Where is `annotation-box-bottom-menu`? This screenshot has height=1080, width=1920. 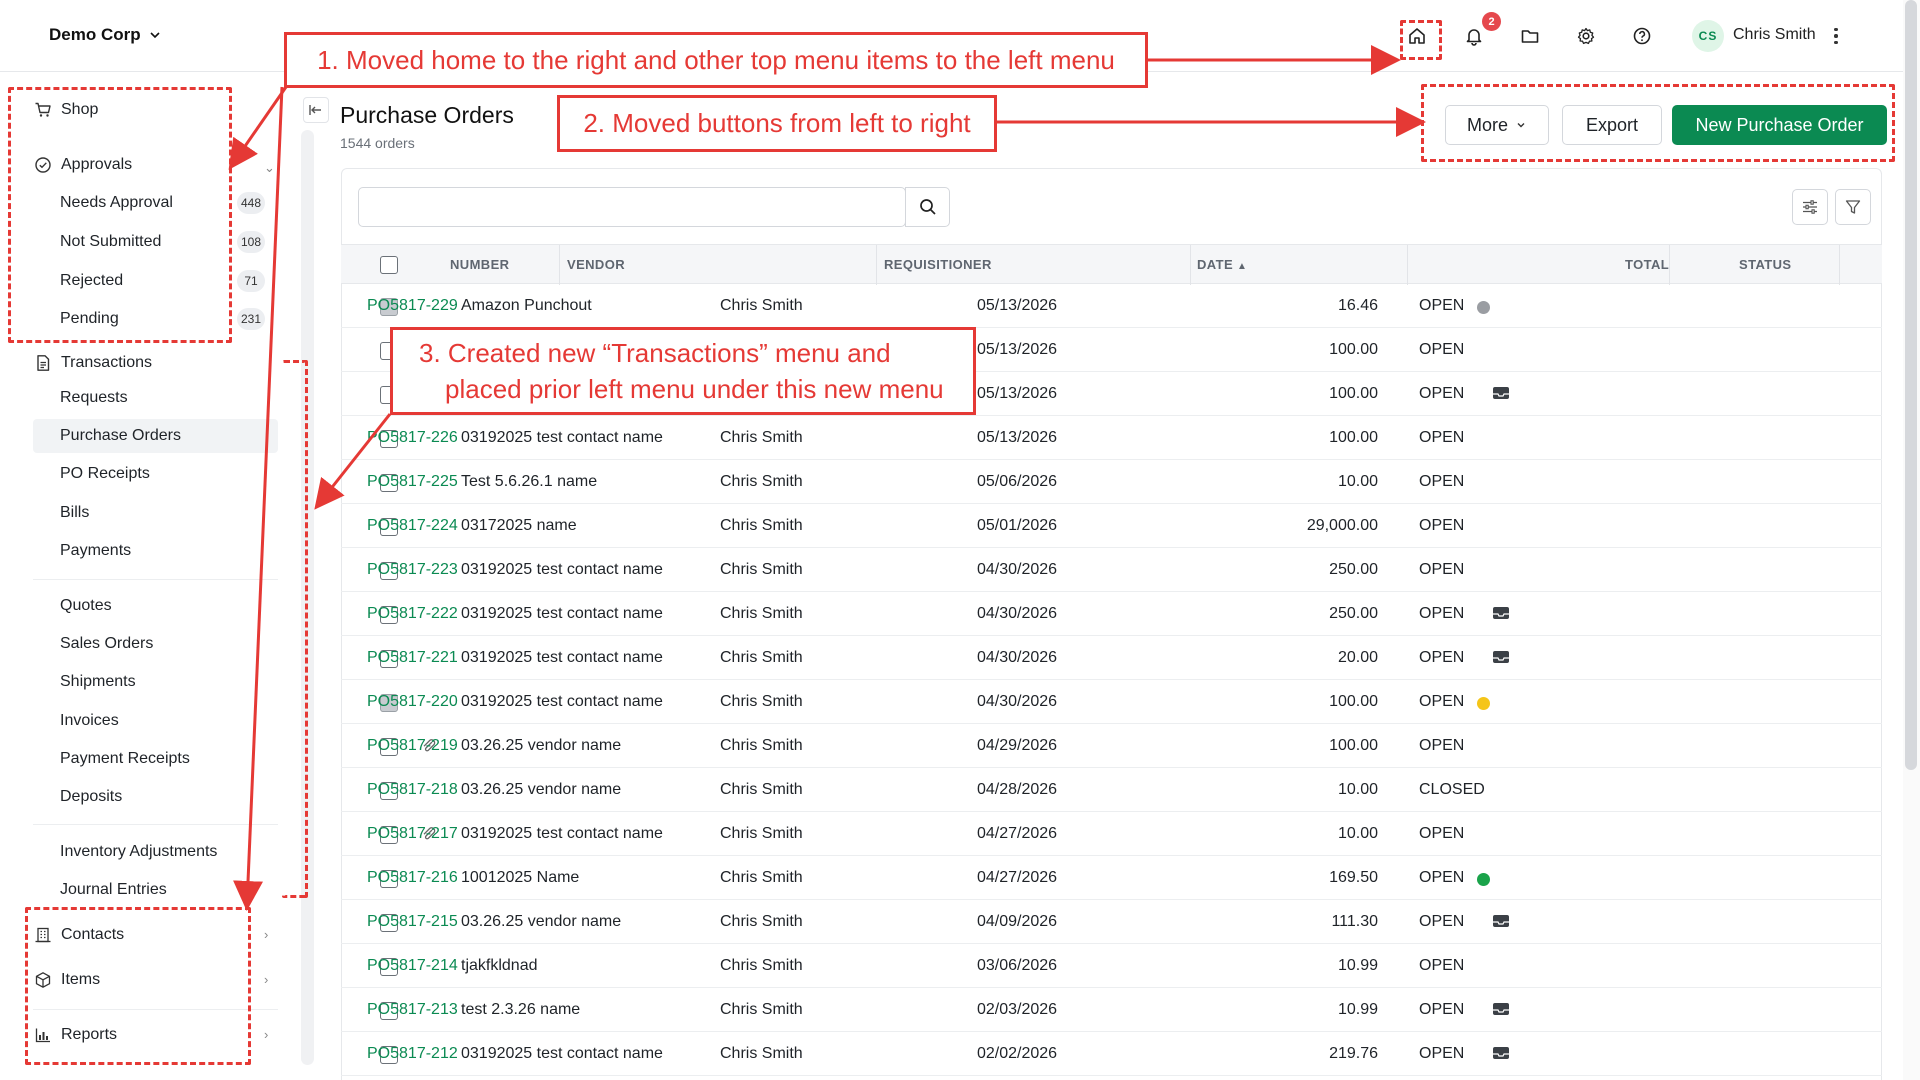 annotation-box-bottom-menu is located at coordinates (138, 986).